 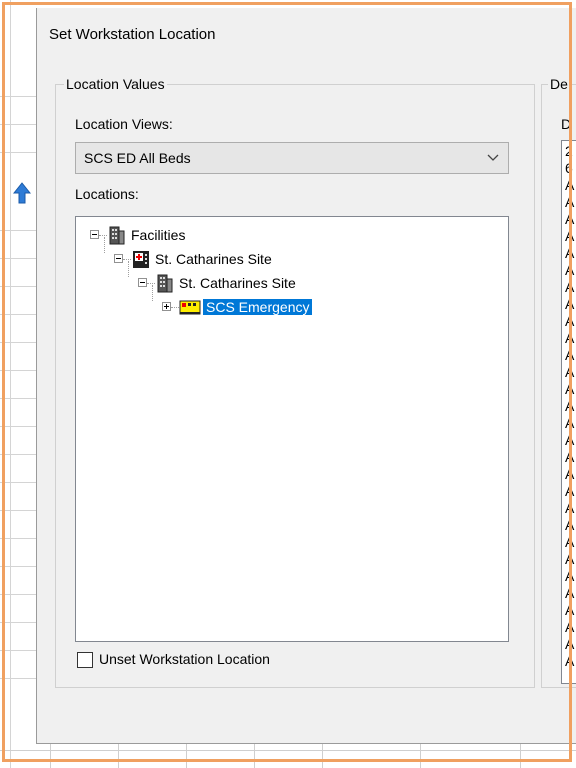 I want to click on list-item: 2, so click(x=569, y=151).